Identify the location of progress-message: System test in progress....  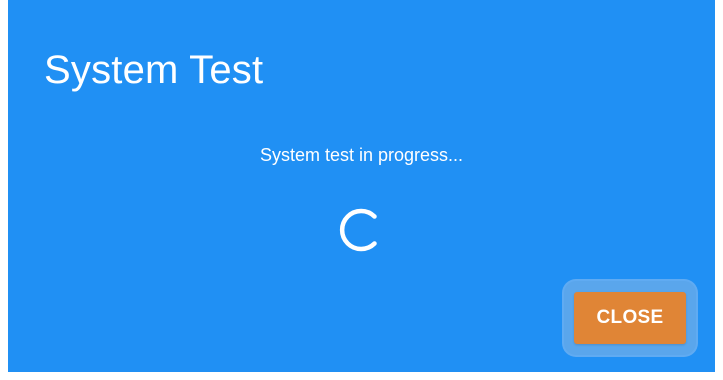
(361, 155).